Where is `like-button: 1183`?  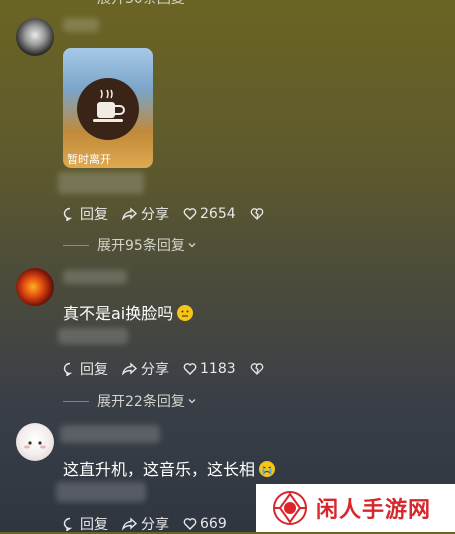 like-button: 1183 is located at coordinates (209, 369).